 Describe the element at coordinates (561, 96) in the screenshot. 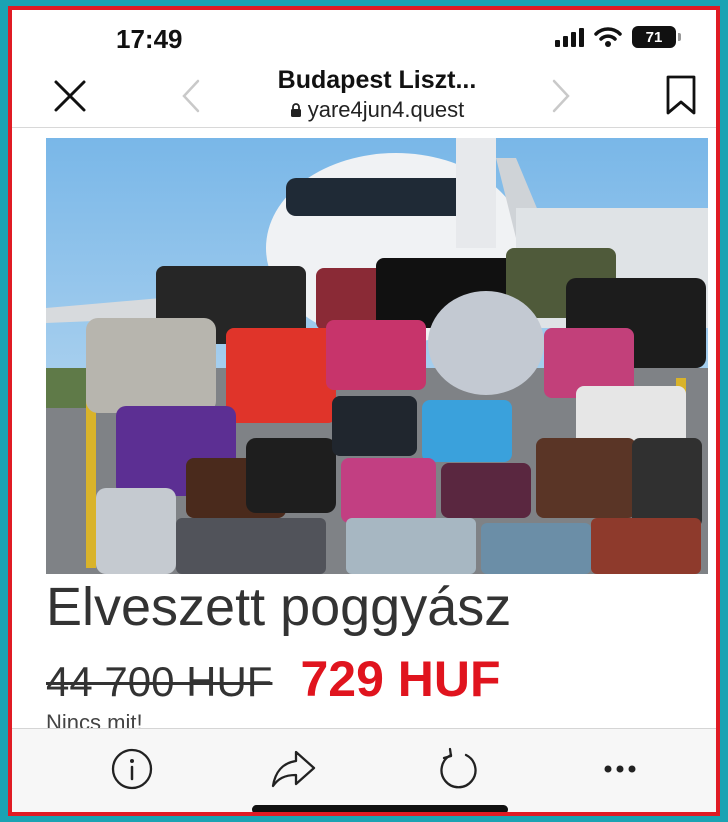

I see `chevron-right-icon` at that location.